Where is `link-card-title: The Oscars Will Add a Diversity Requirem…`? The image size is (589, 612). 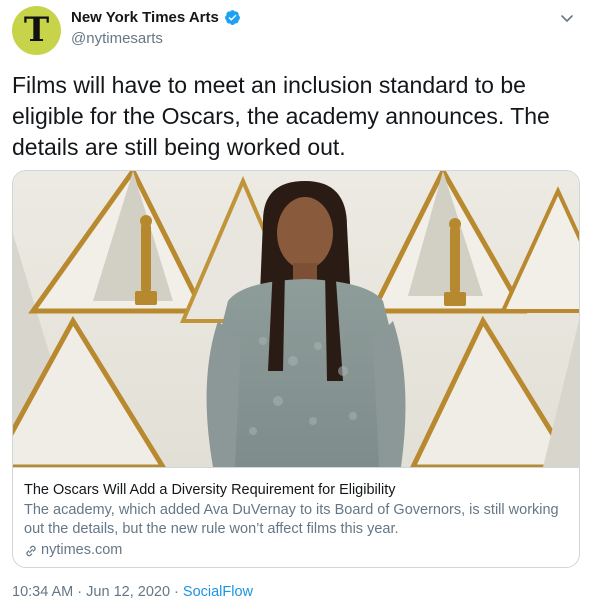
link-card-title: The Oscars Will Add a Diversity Requirem… is located at coordinates (295, 490).